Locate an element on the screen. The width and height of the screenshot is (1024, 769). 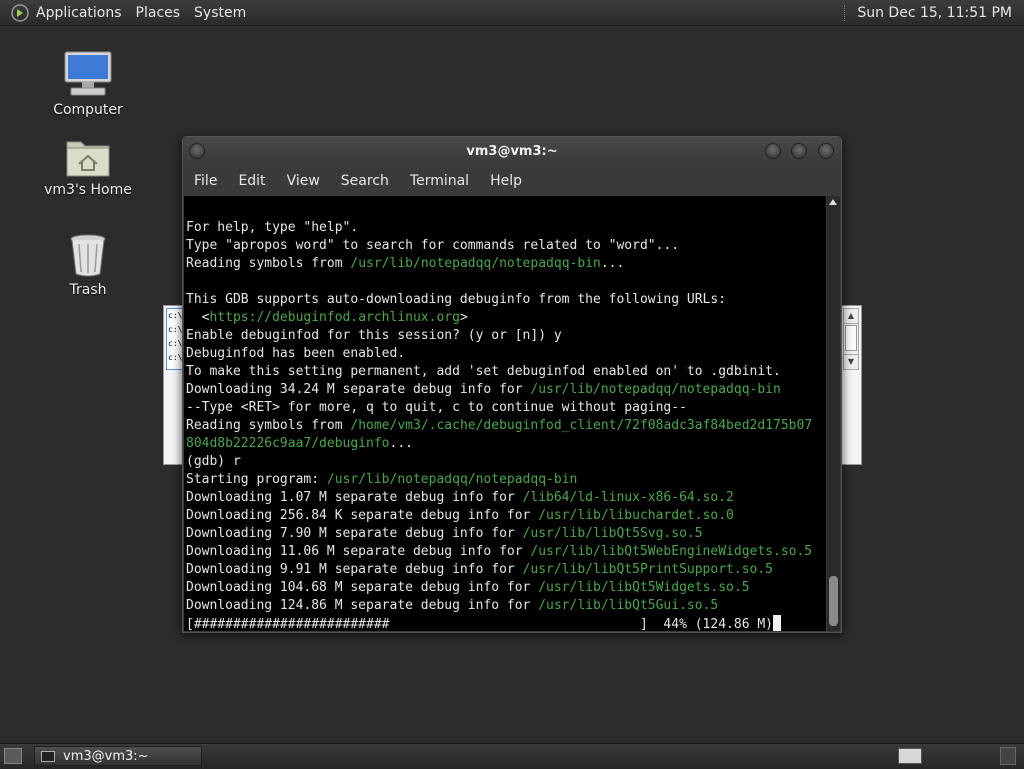
terminal-path: https://debuginfod.archlinux.org is located at coordinates (334, 317).